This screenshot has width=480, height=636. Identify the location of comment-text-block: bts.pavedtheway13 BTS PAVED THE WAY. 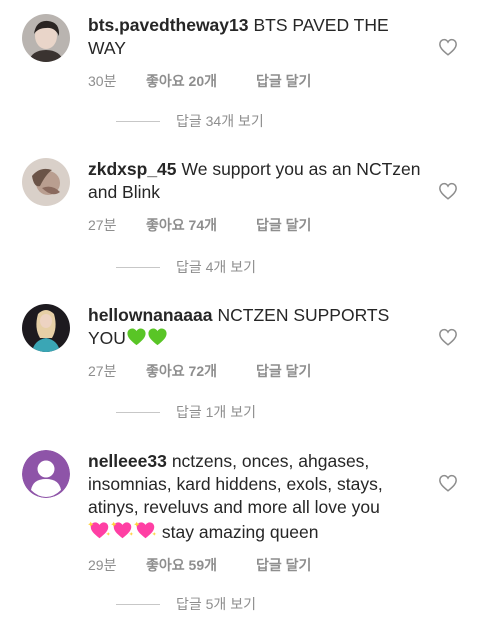
(258, 37).